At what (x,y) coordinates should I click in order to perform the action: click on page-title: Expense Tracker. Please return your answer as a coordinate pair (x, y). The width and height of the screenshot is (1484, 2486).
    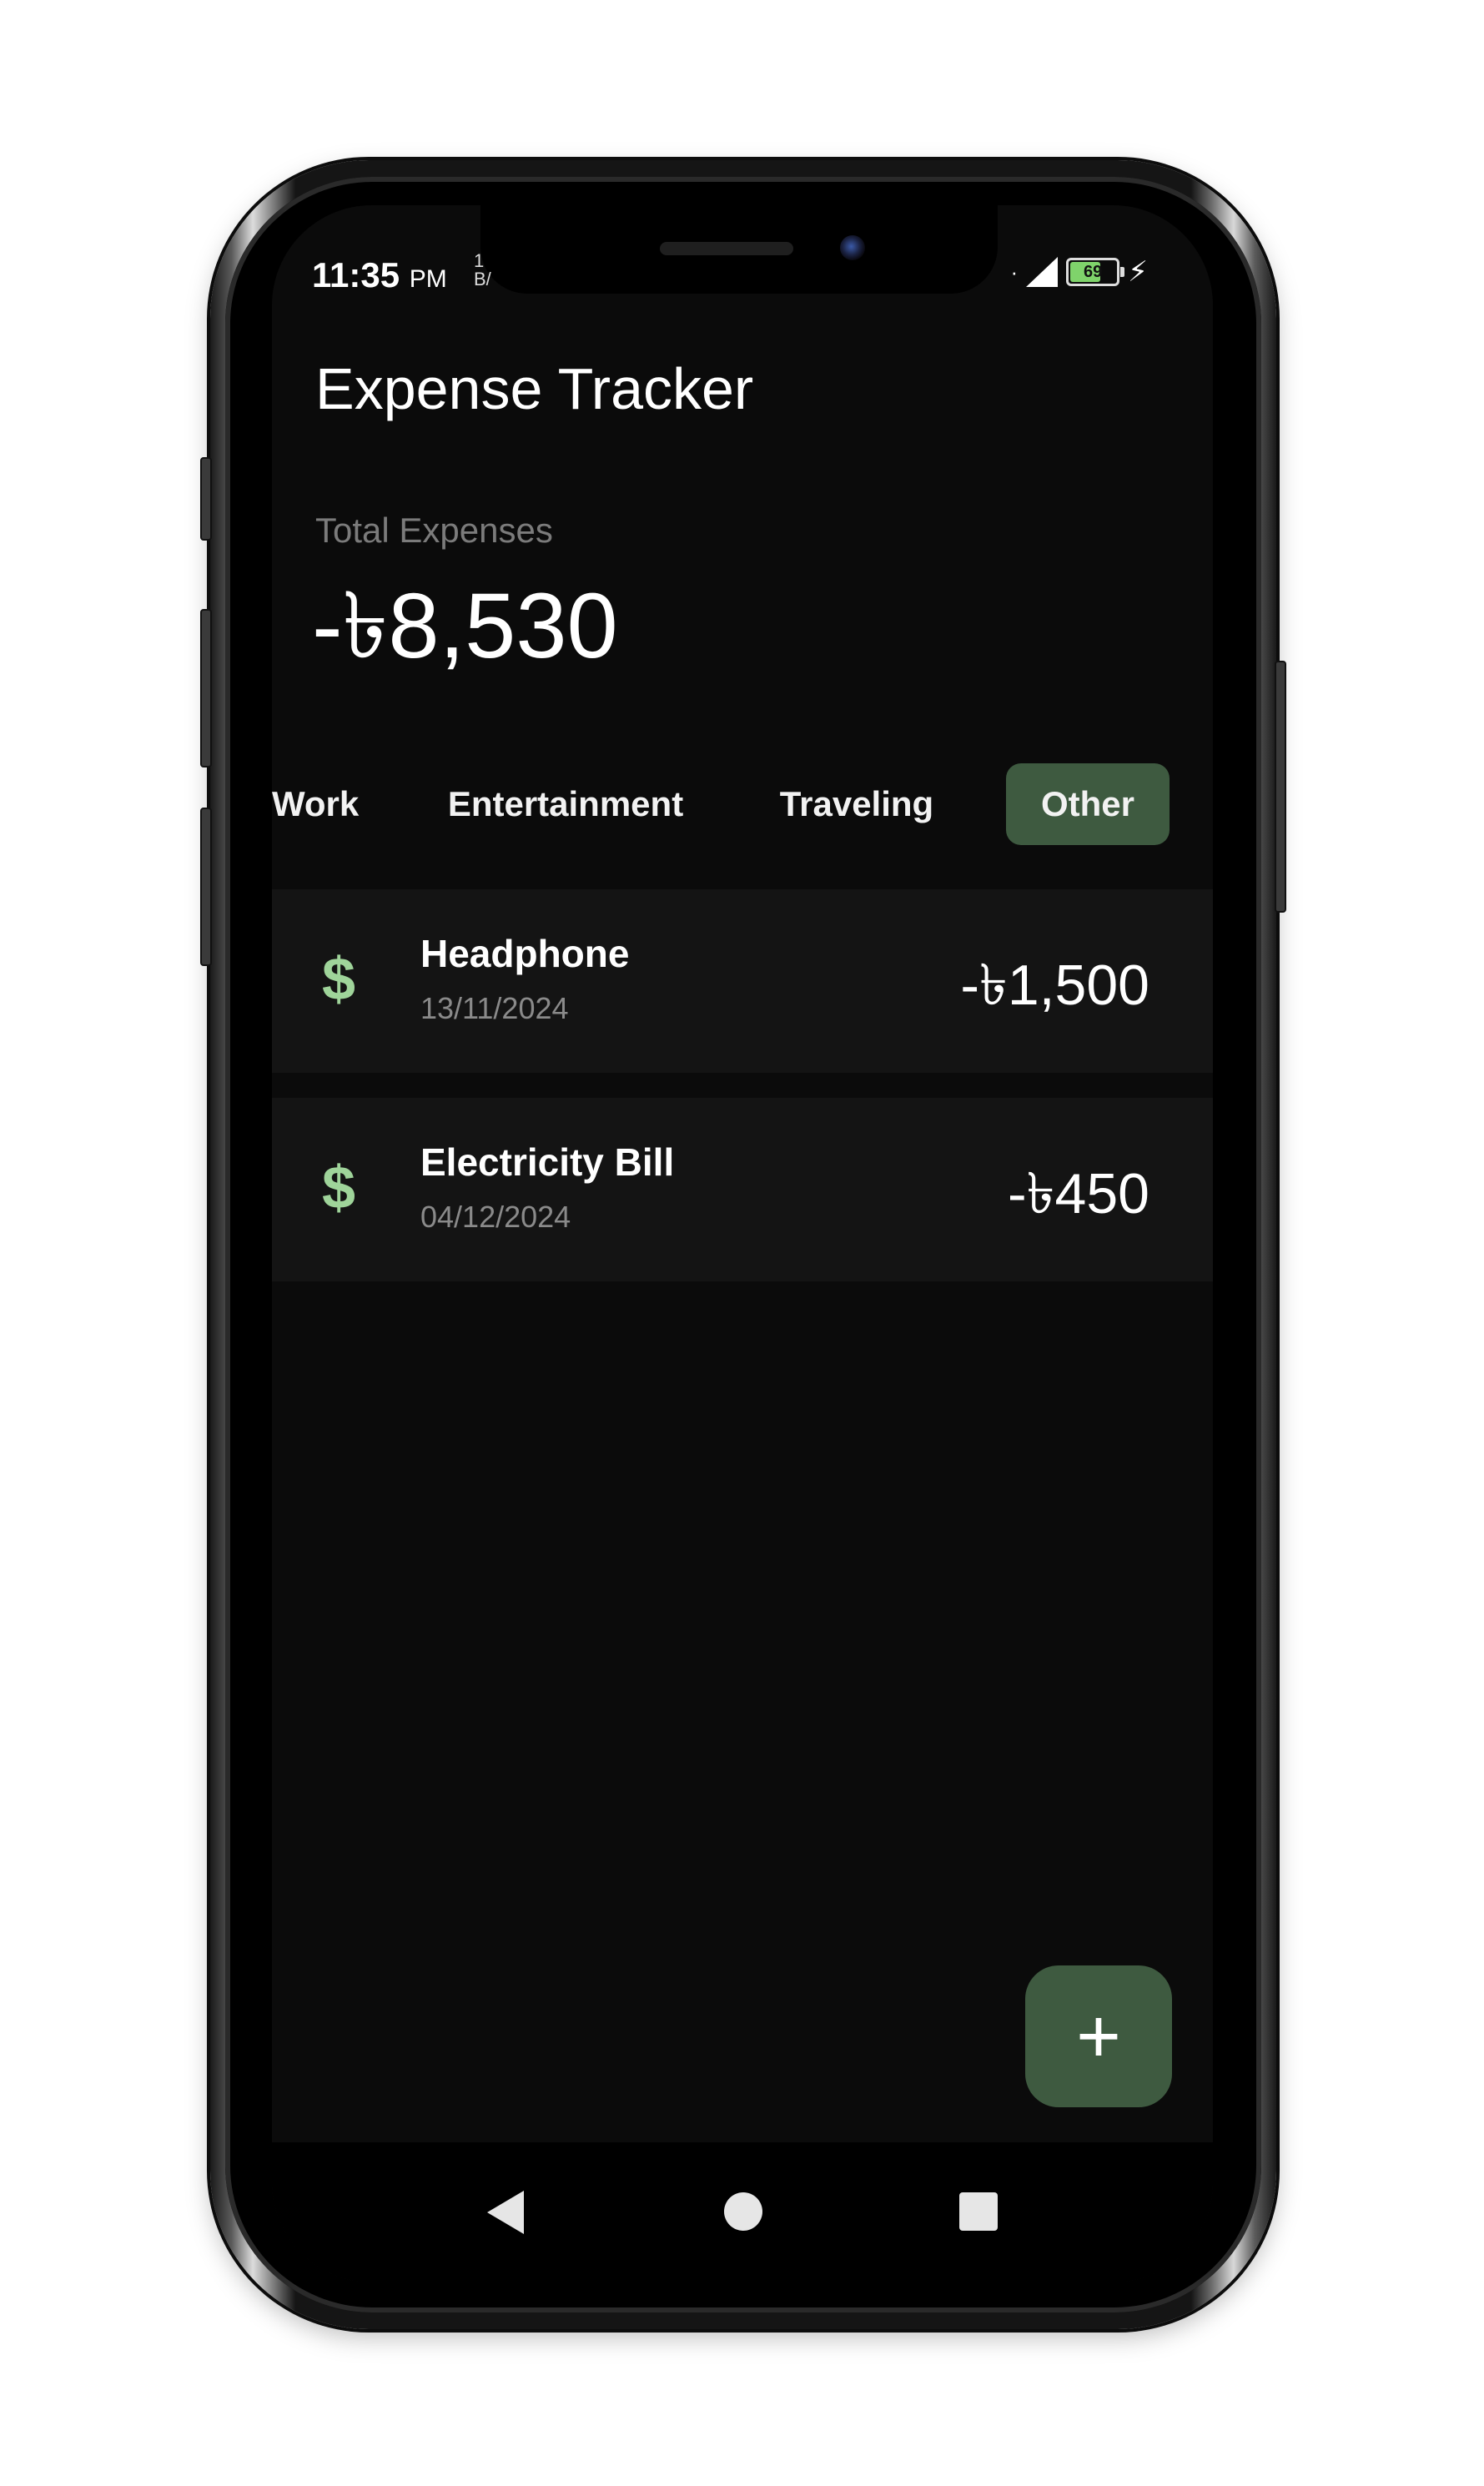
    Looking at the image, I should click on (534, 388).